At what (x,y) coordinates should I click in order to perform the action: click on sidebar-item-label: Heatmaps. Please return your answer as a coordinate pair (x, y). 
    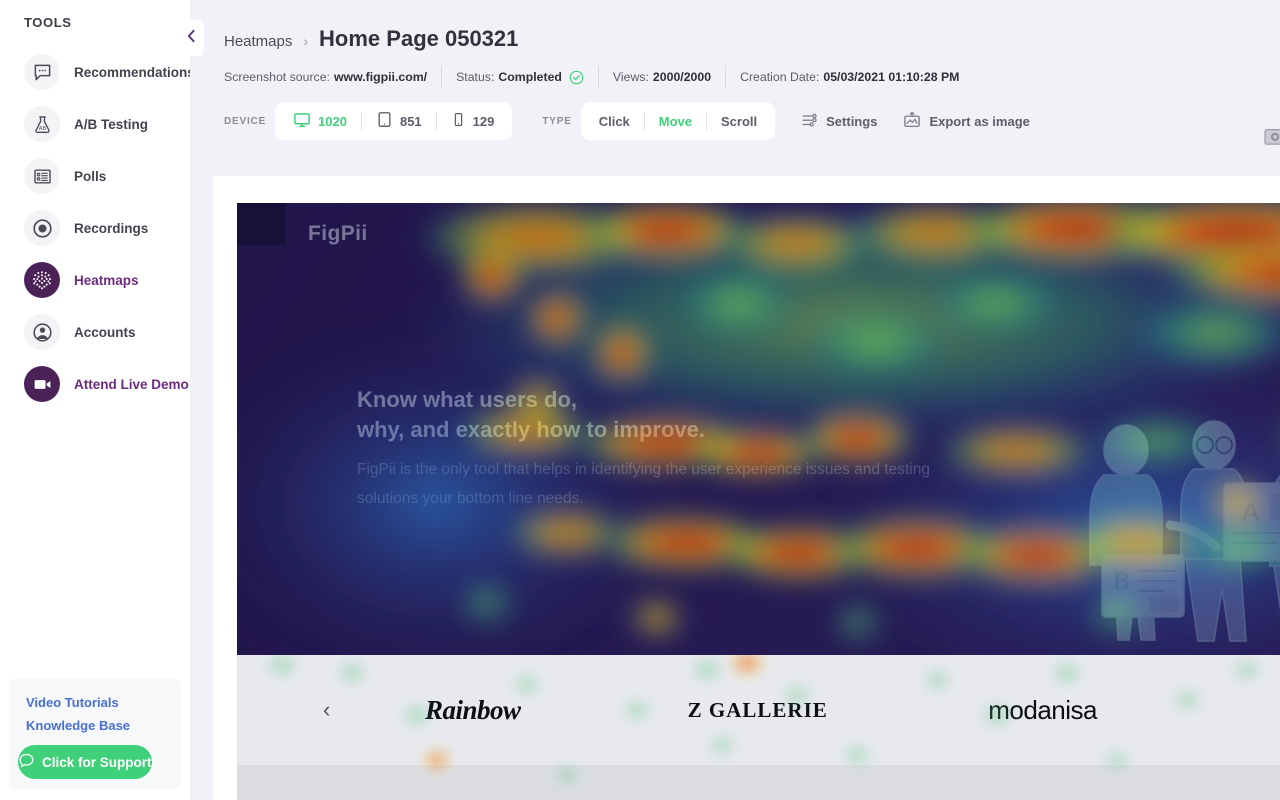
    Looking at the image, I should click on (106, 280).